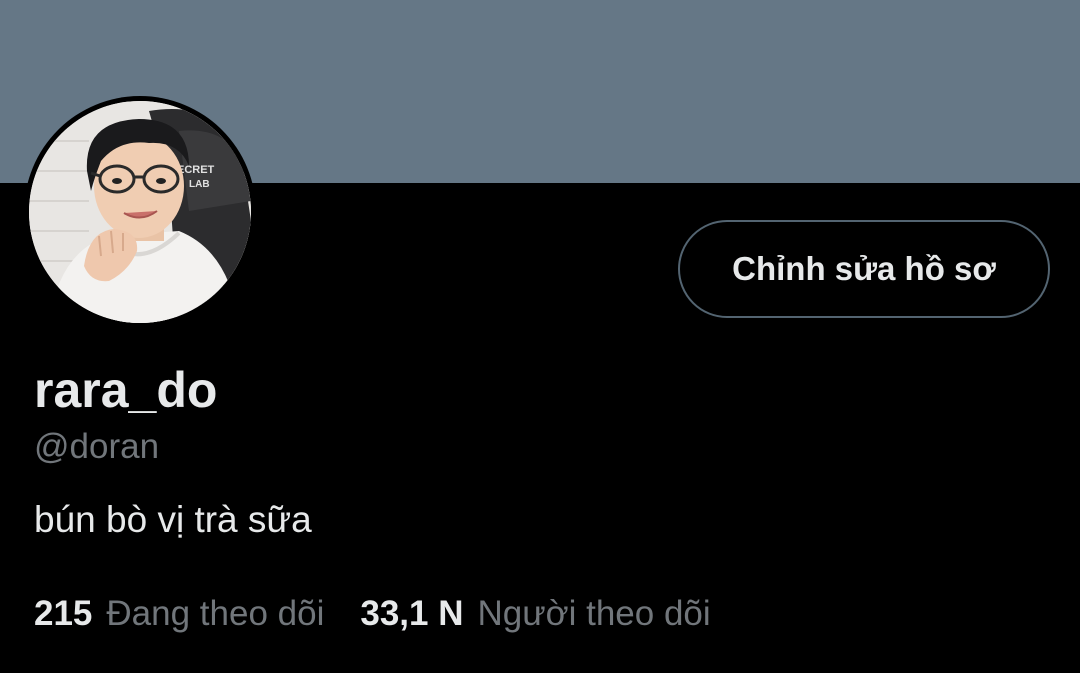 The width and height of the screenshot is (1080, 673). I want to click on following-count: 215, so click(63, 613).